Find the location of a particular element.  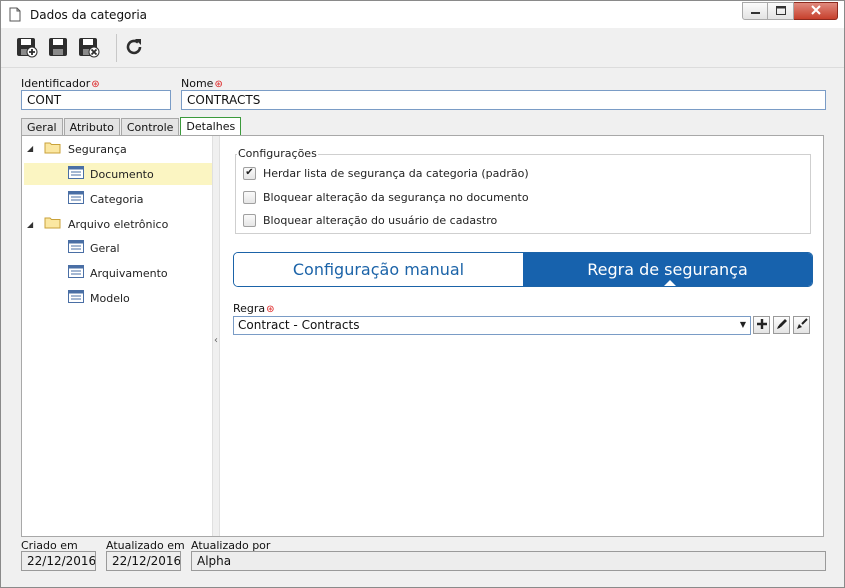

edit-icon is located at coordinates (782, 325).